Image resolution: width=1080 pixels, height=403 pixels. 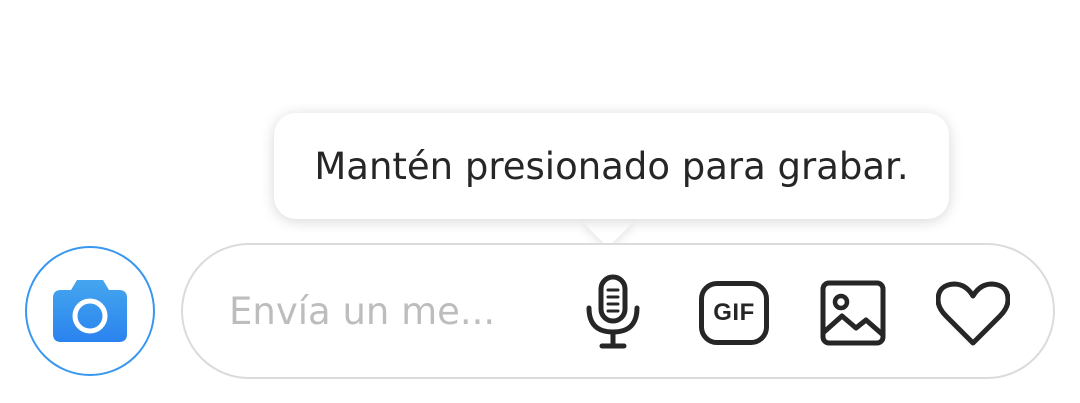 What do you see at coordinates (394, 311) in the screenshot?
I see `message-input` at bounding box center [394, 311].